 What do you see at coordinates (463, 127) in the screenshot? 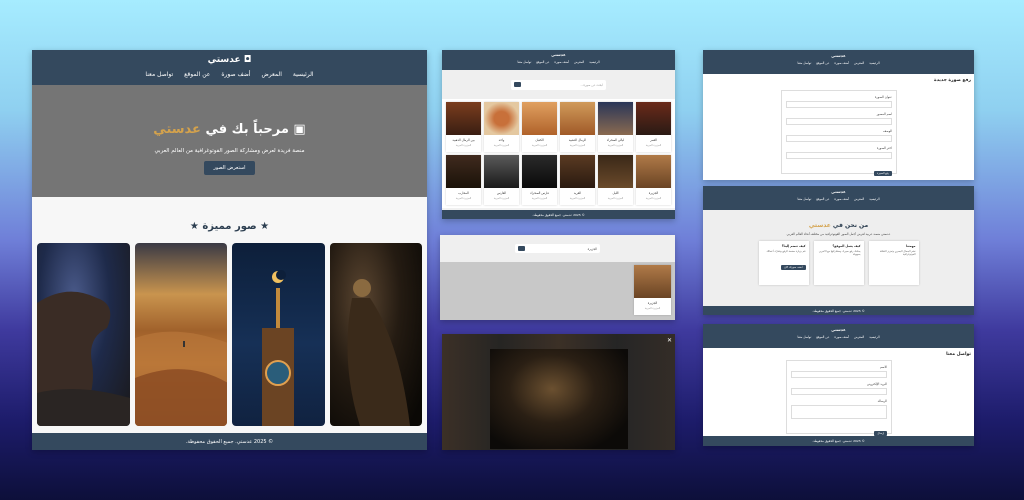
I see `gallery-tile: بين الرمال الذهبية الجزيرة العربية` at bounding box center [463, 127].